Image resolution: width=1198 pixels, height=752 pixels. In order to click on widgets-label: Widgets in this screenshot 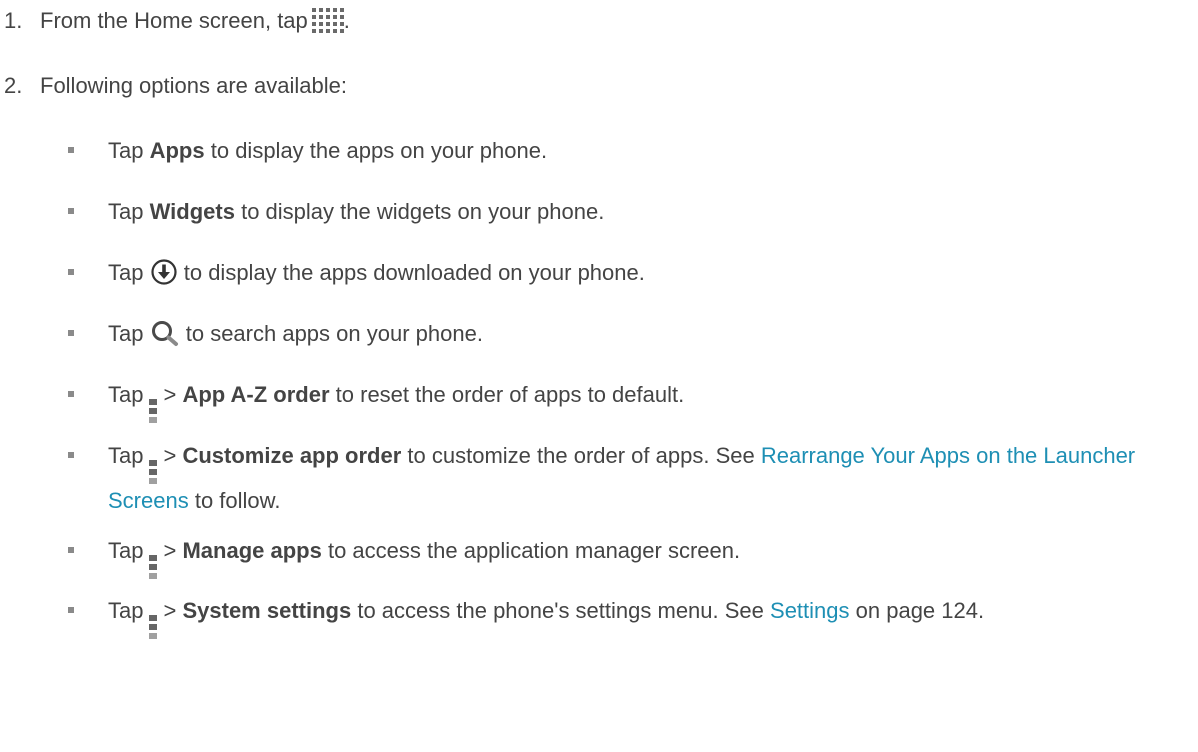, I will do `click(192, 211)`.